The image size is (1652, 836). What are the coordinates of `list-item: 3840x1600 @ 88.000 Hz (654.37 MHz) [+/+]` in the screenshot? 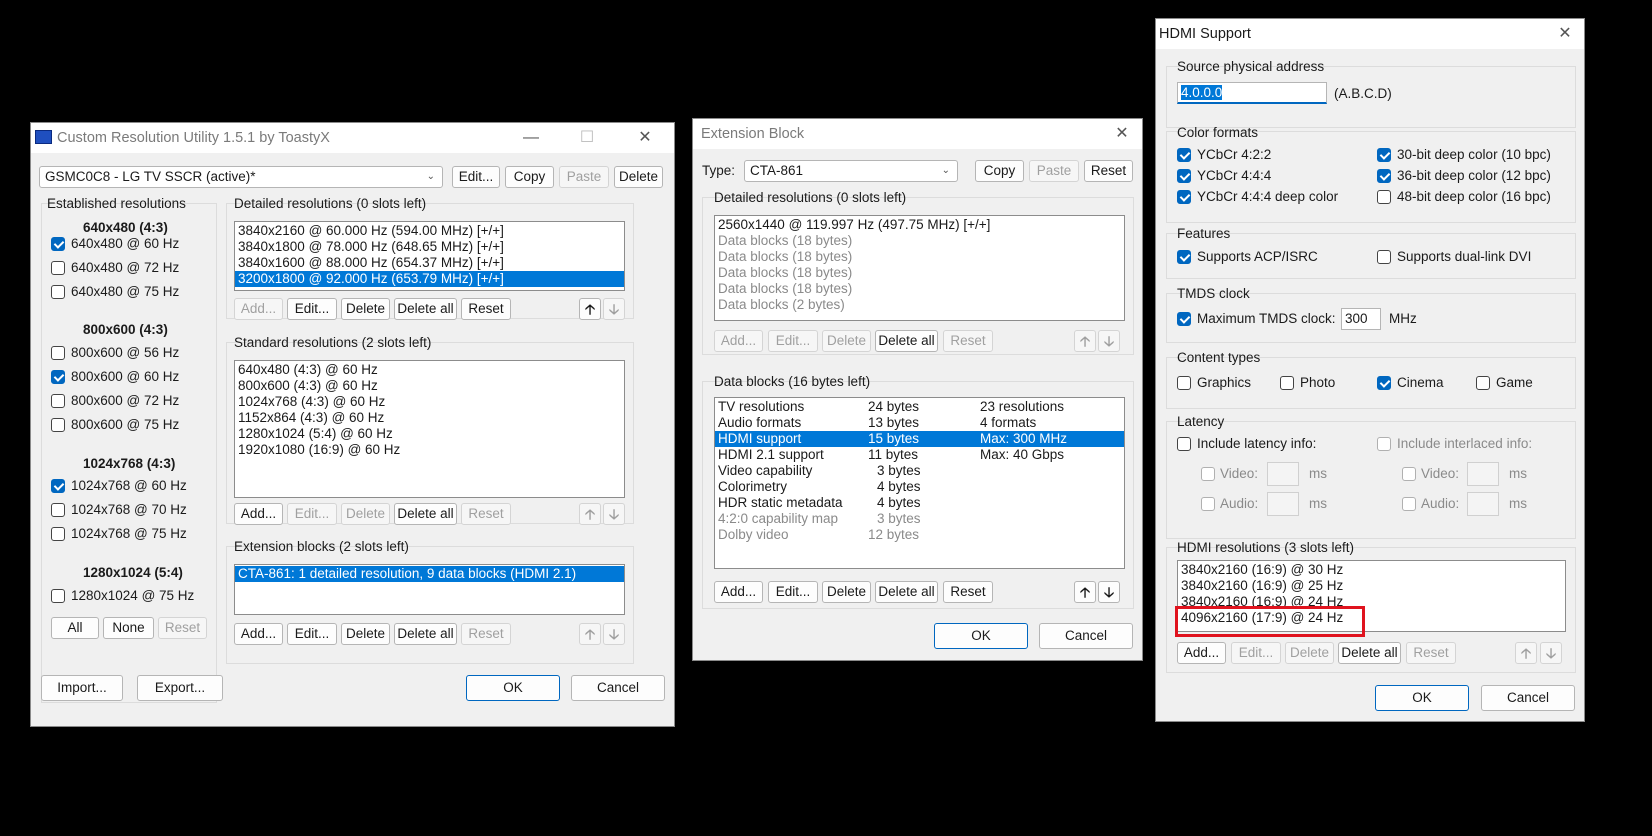 It's located at (429, 263).